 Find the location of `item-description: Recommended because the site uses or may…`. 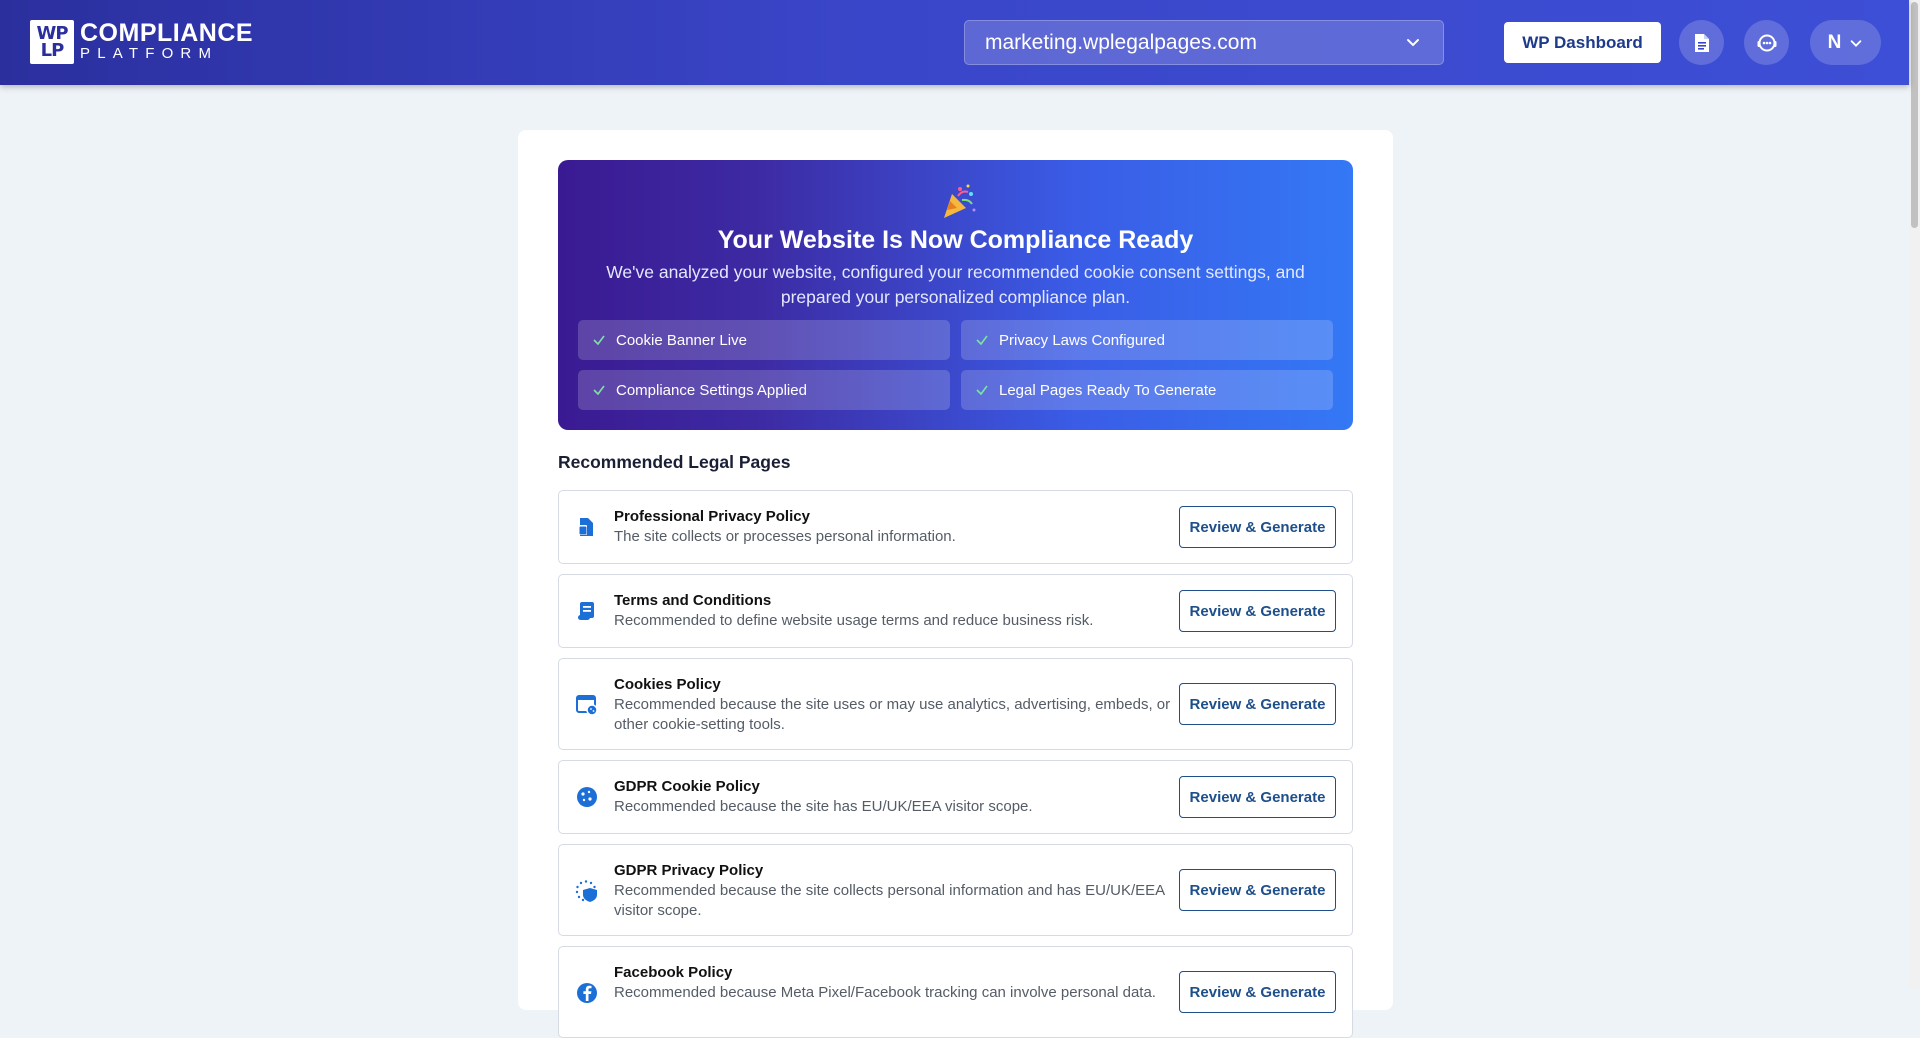

item-description: Recommended because the site uses or may… is located at coordinates (892, 714).